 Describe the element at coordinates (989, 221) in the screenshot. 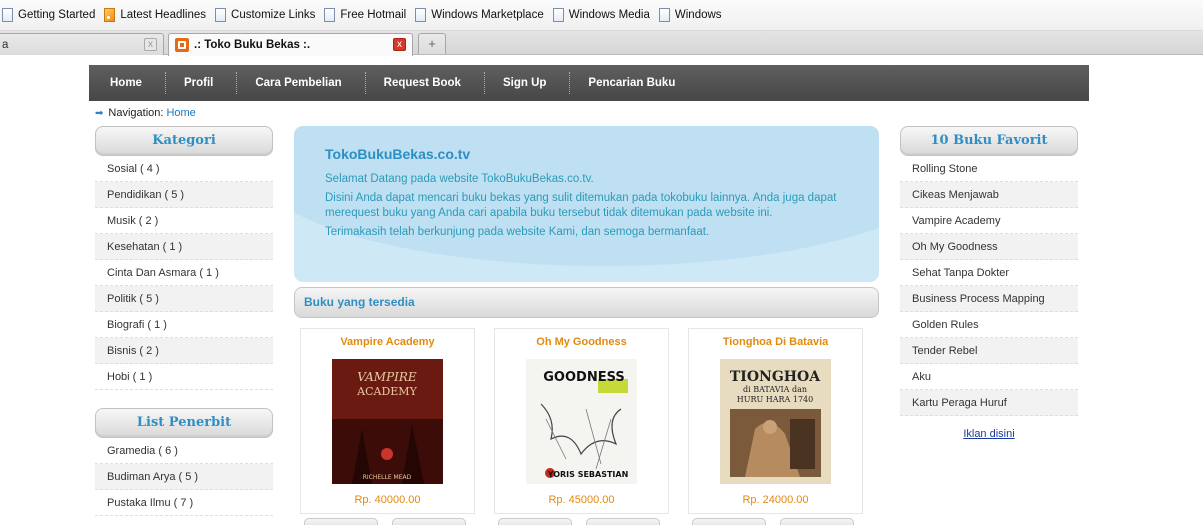

I see `favorite-item: Vampire Academy` at that location.